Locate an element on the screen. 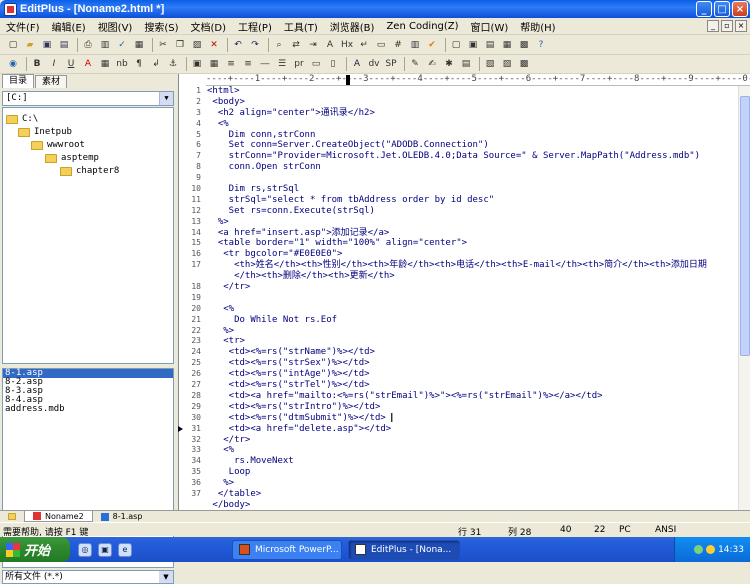  print-icon: ⎙ is located at coordinates (88, 45).